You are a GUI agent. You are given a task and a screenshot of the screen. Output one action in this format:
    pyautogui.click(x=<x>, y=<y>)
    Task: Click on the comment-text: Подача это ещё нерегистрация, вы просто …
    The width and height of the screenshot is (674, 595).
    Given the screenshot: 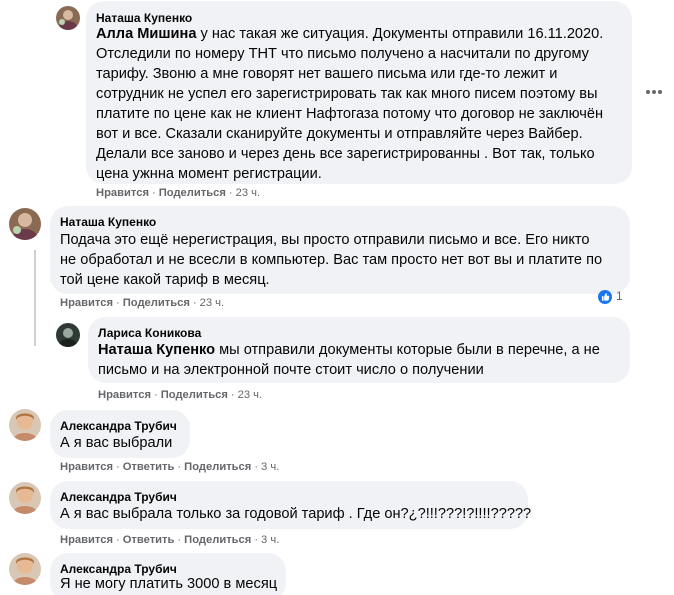 What is the action you would take?
    pyautogui.click(x=331, y=260)
    